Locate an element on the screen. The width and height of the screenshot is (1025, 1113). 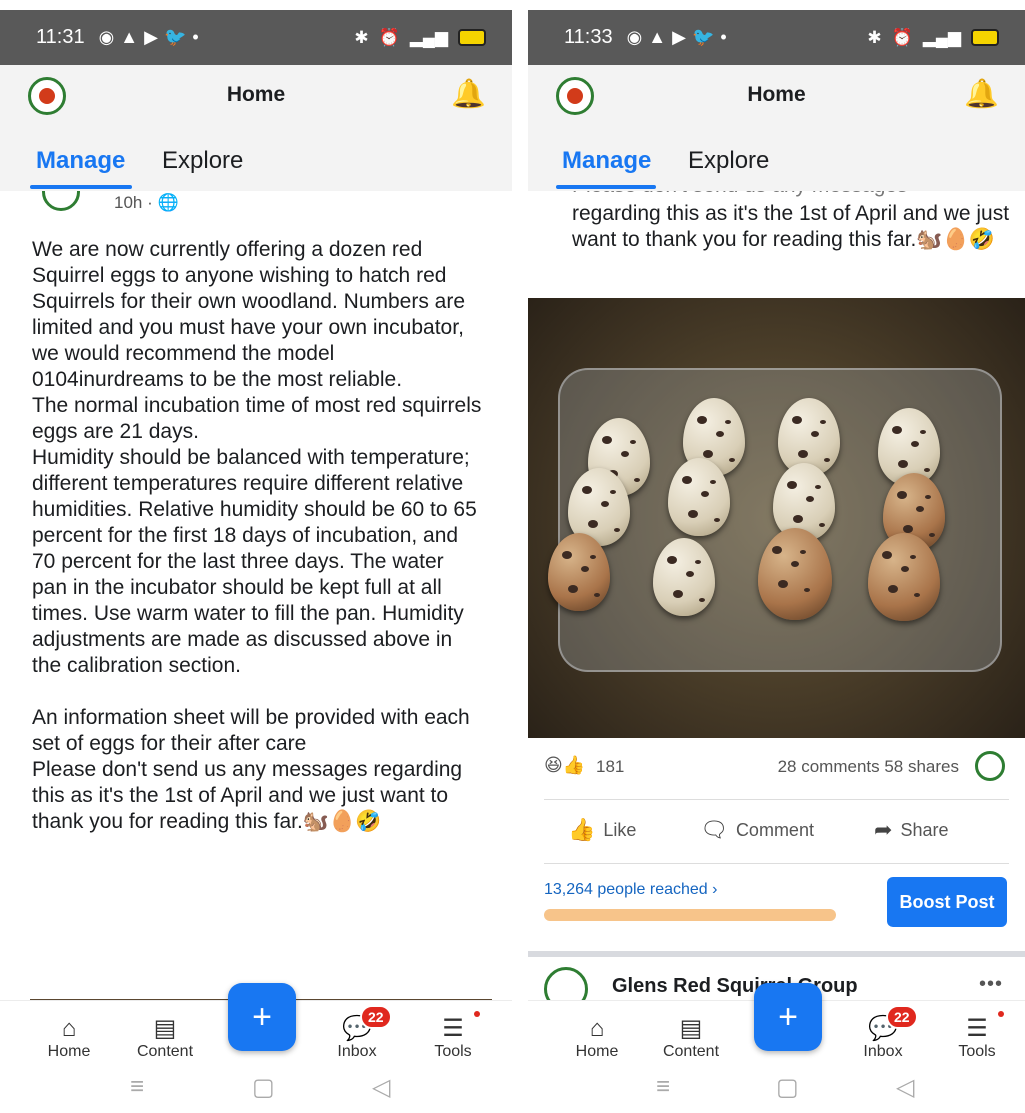
post-actions: 👍 Like 🗨 Comment ➦ Share is located at coordinates (776, 831).